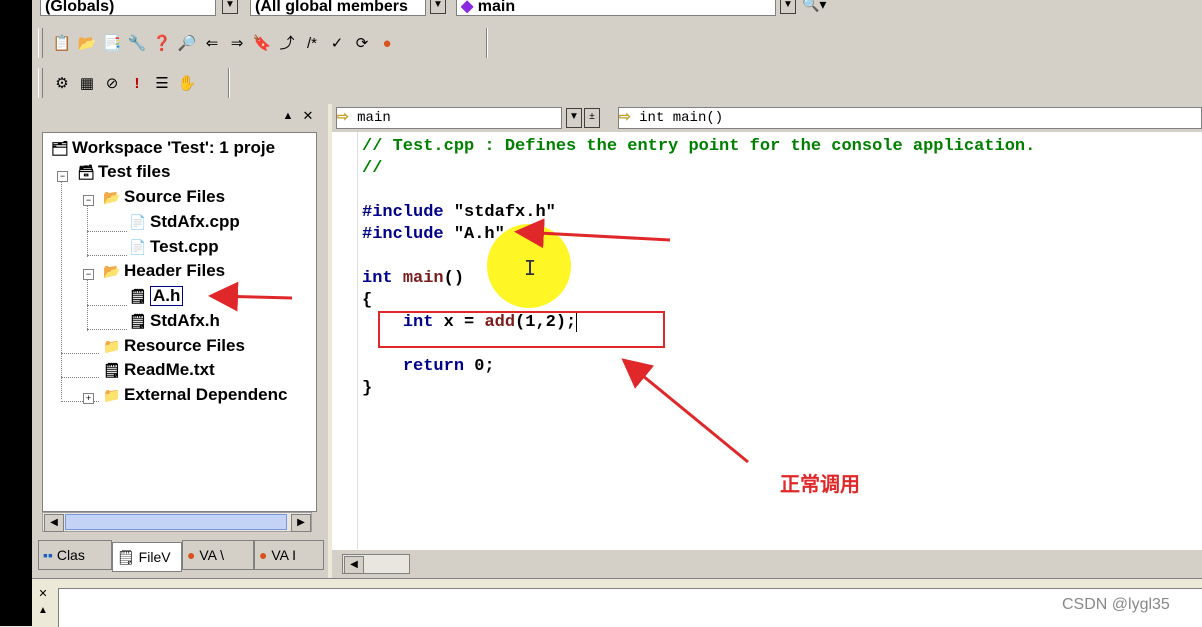 The width and height of the screenshot is (1202, 627). What do you see at coordinates (685, 411) in the screenshot?
I see `arrow-to-call` at bounding box center [685, 411].